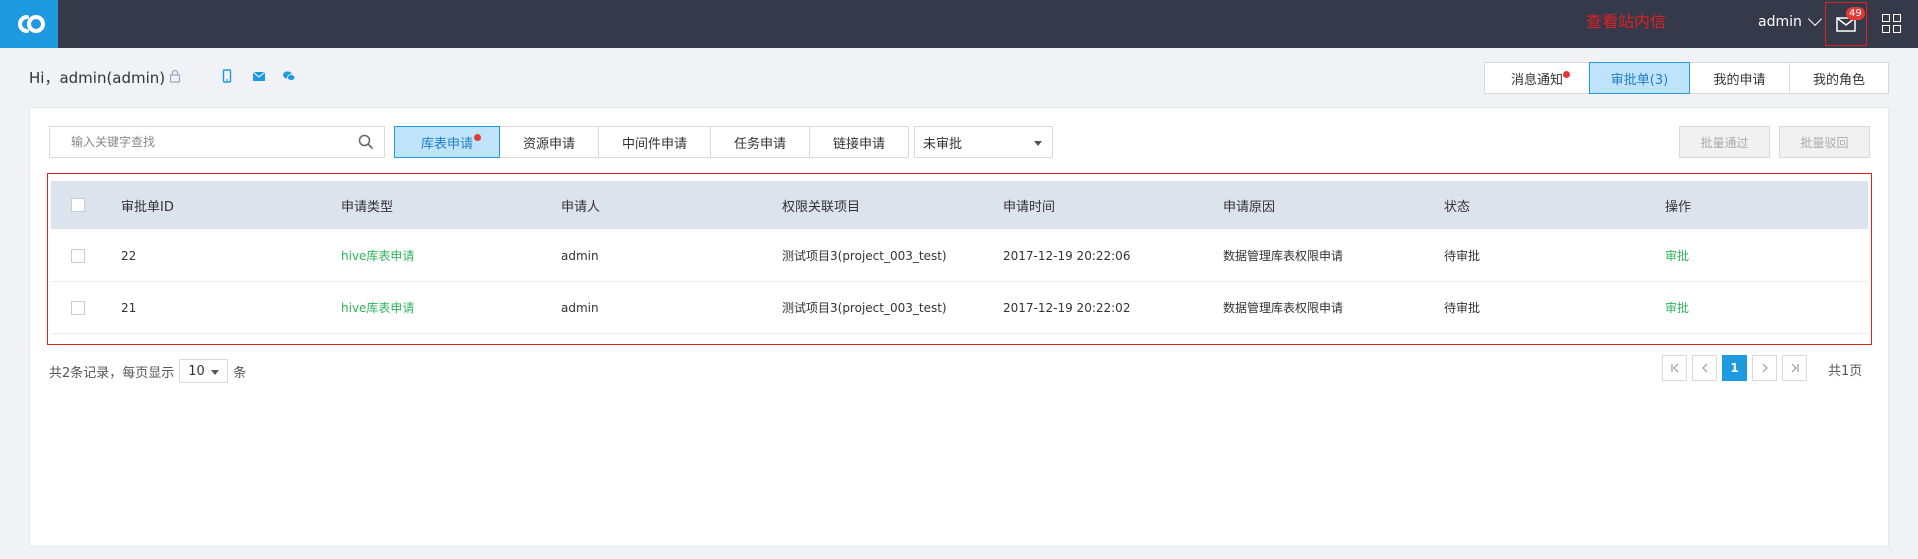  I want to click on search-icon, so click(366, 142).